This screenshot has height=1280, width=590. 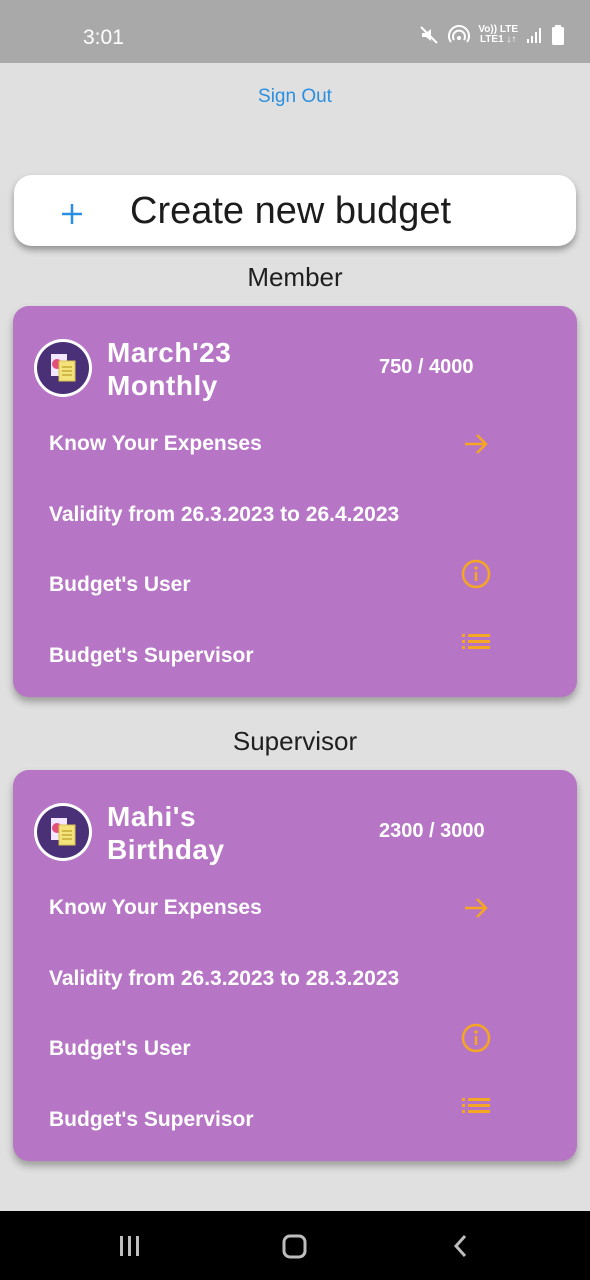 I want to click on budget-title-line2: Monthly, so click(x=162, y=385).